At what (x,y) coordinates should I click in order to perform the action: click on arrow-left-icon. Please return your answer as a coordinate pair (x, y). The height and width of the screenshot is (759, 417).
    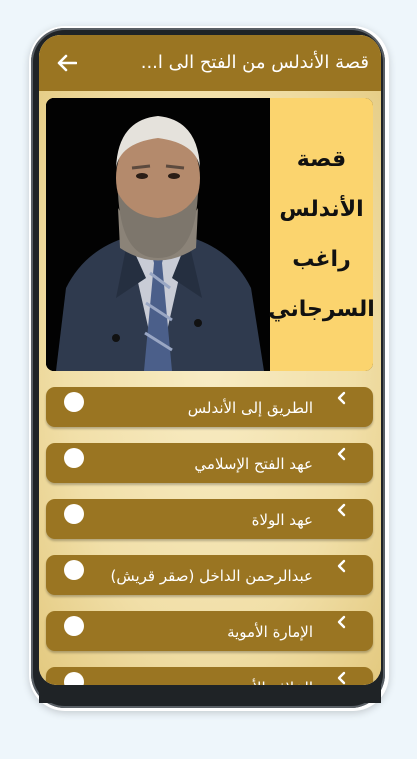
    Looking at the image, I should click on (67, 63).